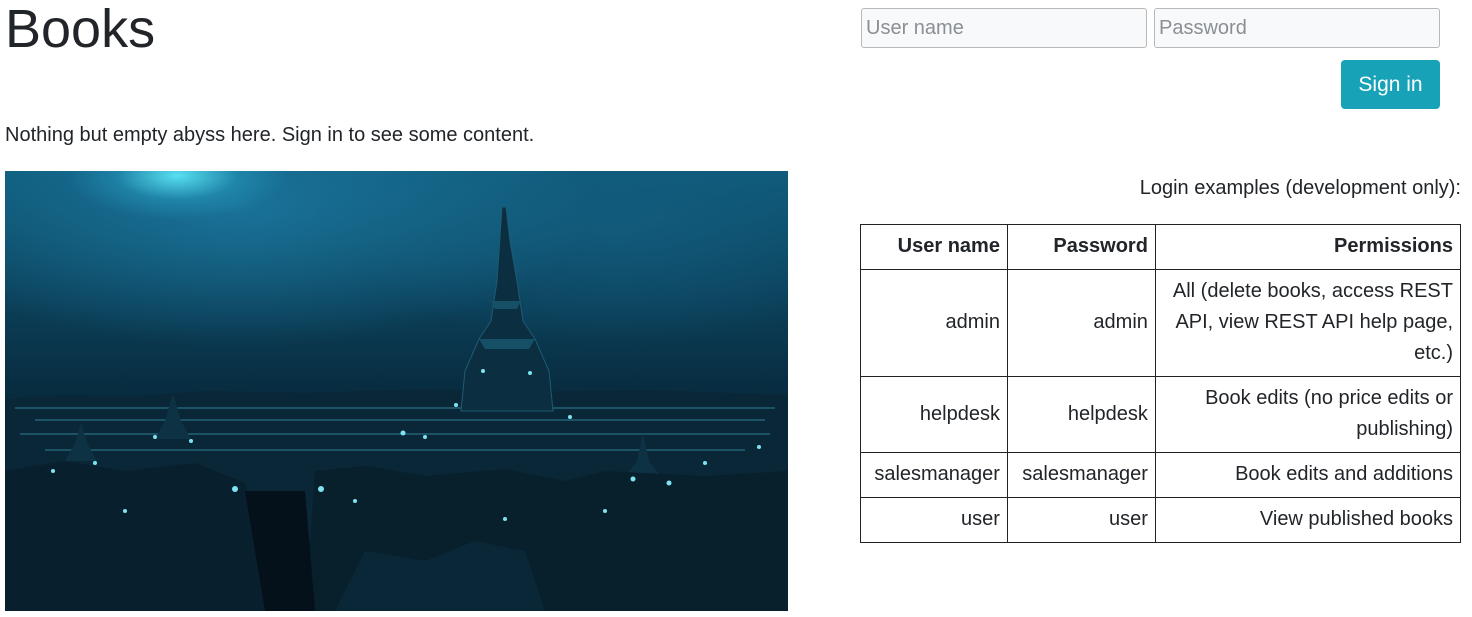 This screenshot has width=1472, height=617. What do you see at coordinates (1081, 247) in the screenshot?
I see `column-header-password: Password` at bounding box center [1081, 247].